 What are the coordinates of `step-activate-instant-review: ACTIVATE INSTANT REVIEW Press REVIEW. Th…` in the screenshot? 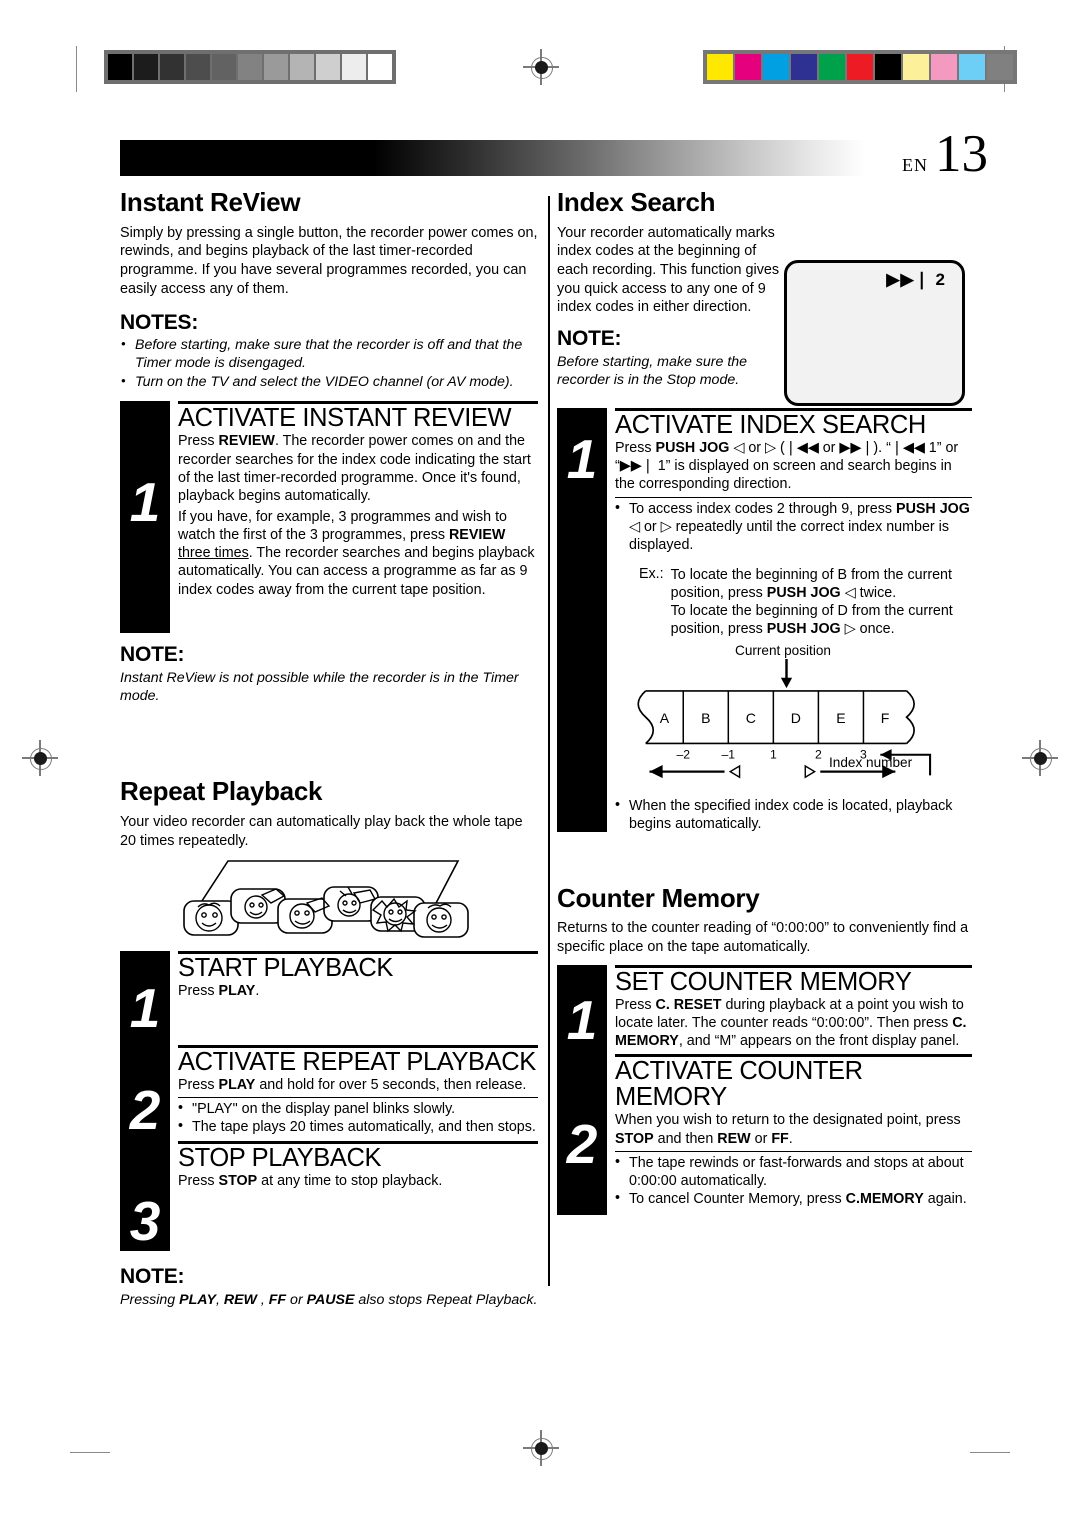 It's located at (358, 500).